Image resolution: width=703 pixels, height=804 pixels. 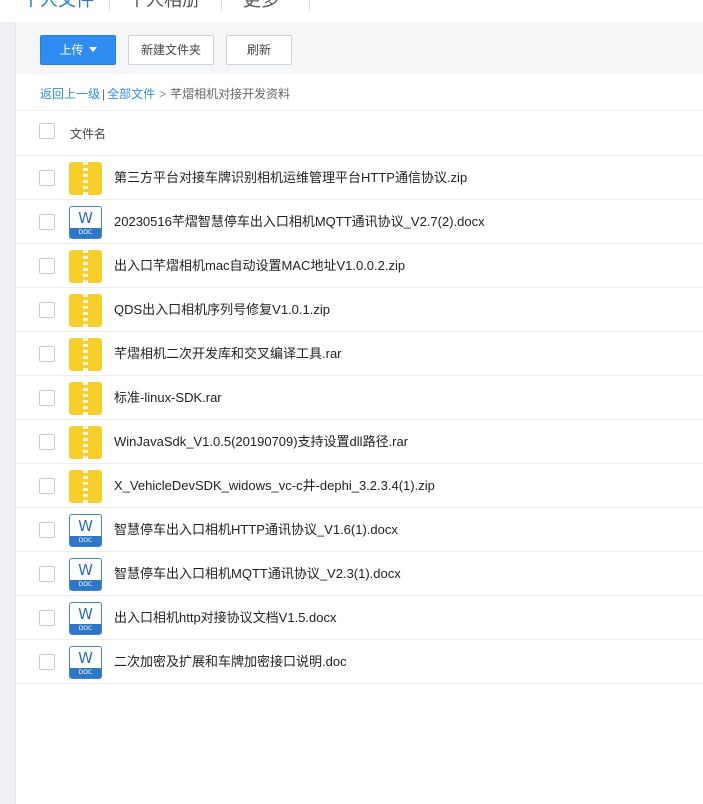 What do you see at coordinates (257, 574) in the screenshot?
I see `file-name-link: 智慧停车出入口相机MQTT通讯协议_V2.3(1).docx` at bounding box center [257, 574].